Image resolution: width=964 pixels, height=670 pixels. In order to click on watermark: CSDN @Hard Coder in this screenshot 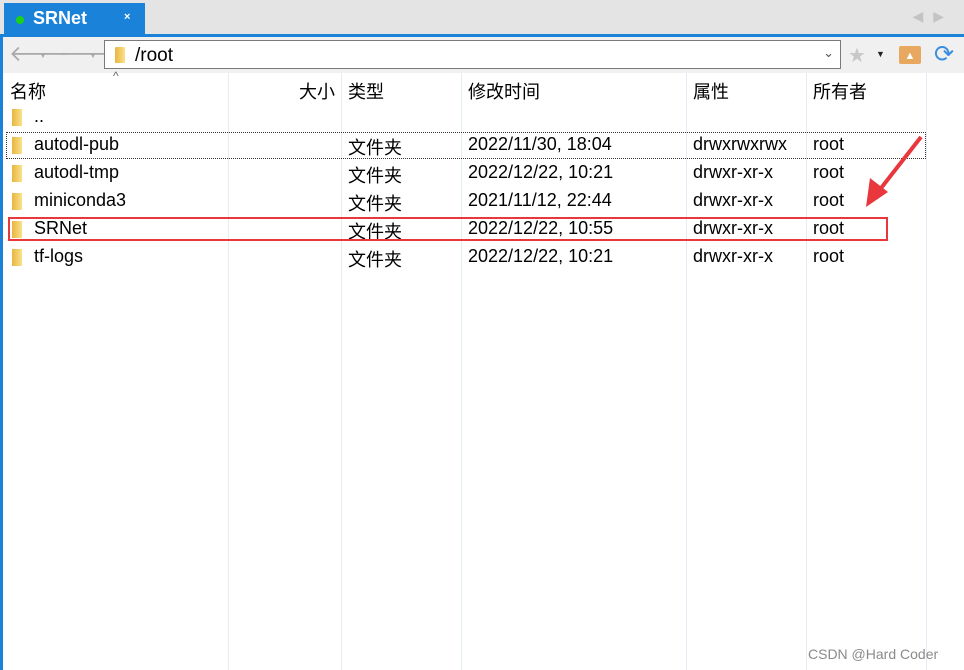, I will do `click(873, 654)`.